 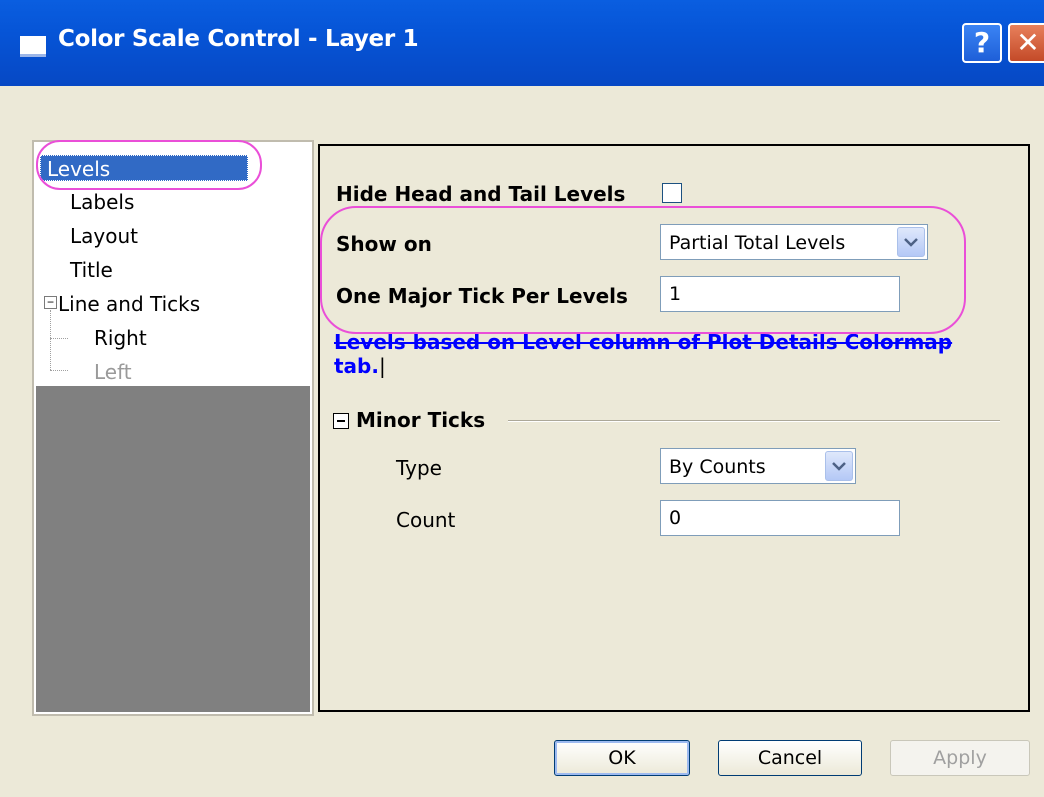 I want to click on section-divider, so click(x=754, y=421).